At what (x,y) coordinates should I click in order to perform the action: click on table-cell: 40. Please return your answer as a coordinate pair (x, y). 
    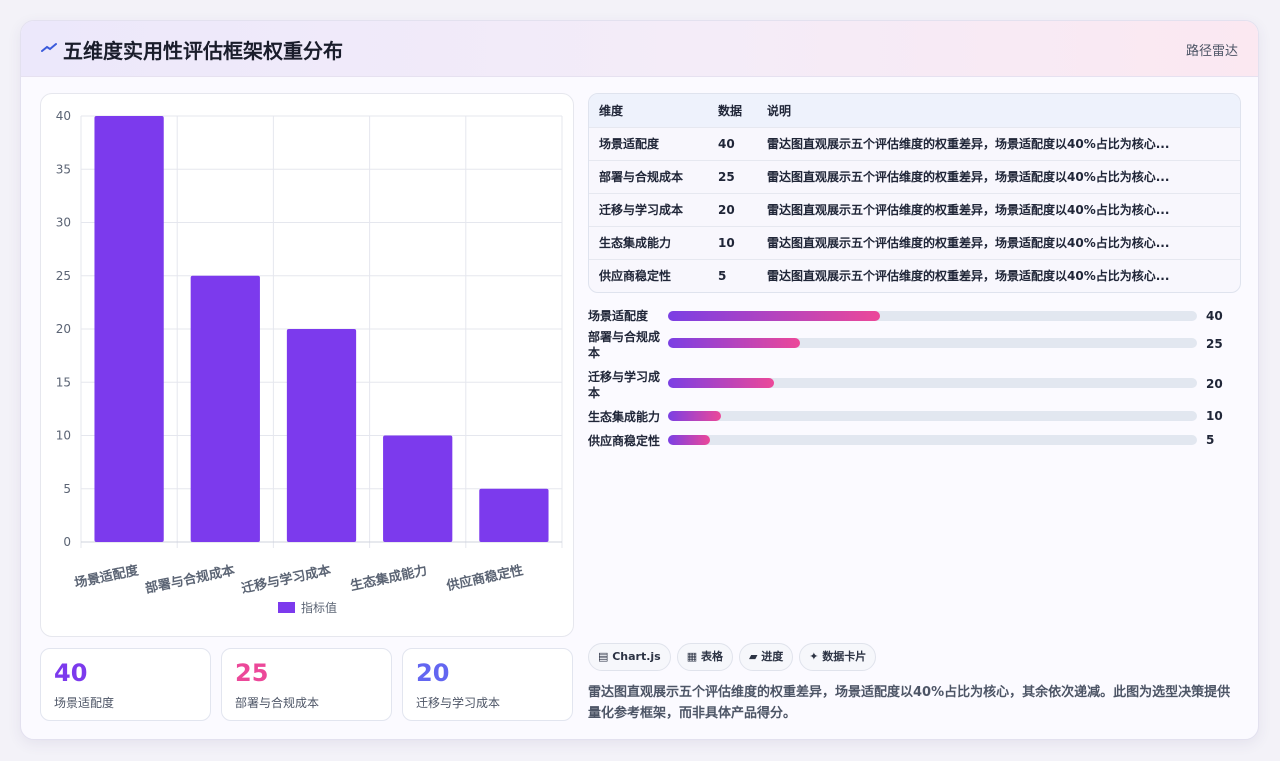
    Looking at the image, I should click on (732, 143).